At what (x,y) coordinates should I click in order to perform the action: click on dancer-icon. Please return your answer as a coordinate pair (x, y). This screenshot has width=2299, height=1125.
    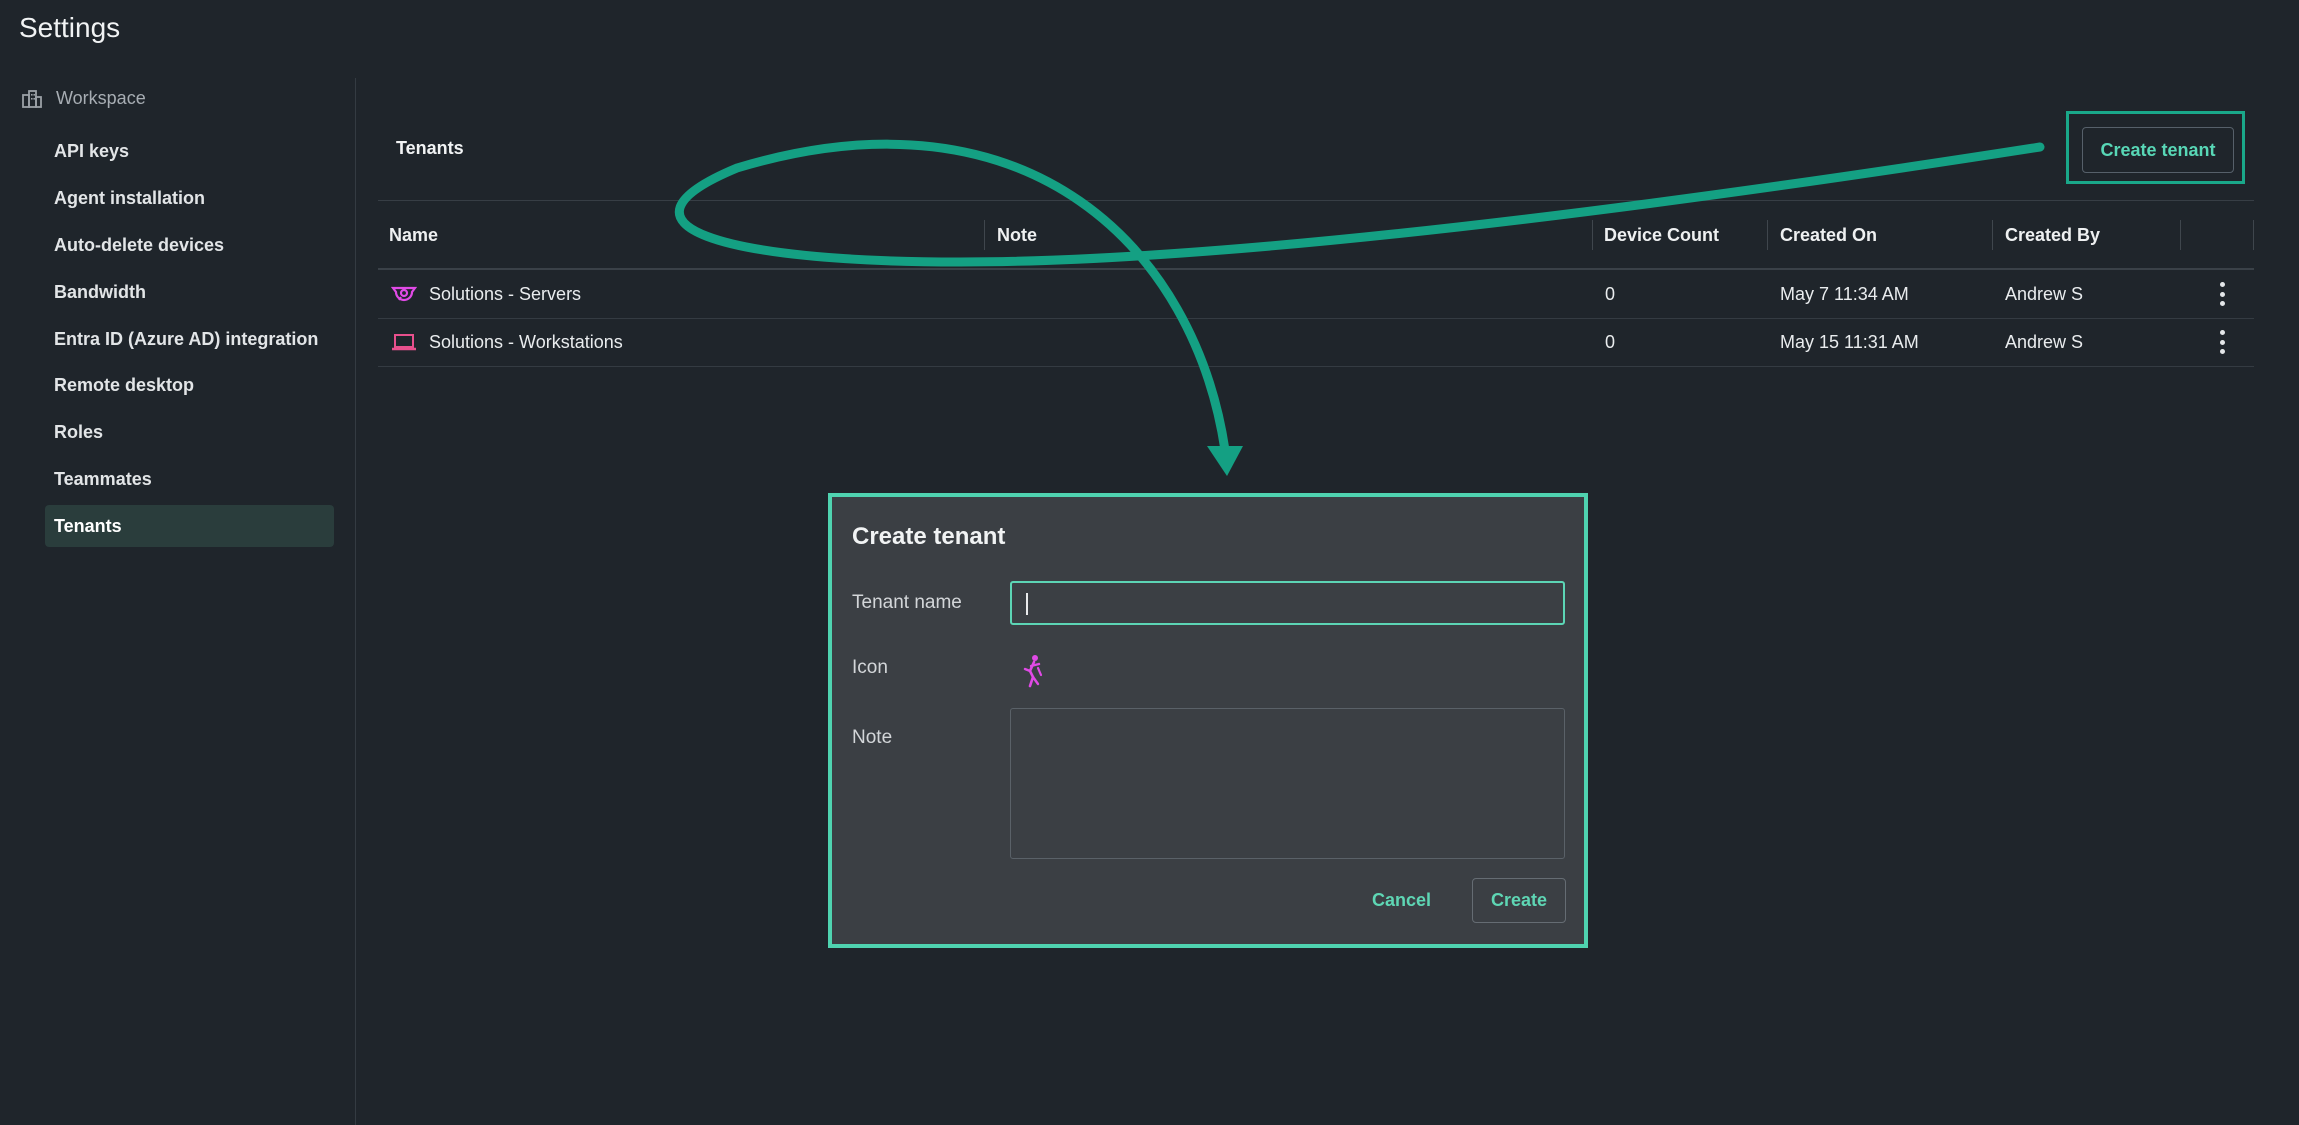
    Looking at the image, I should click on (1032, 671).